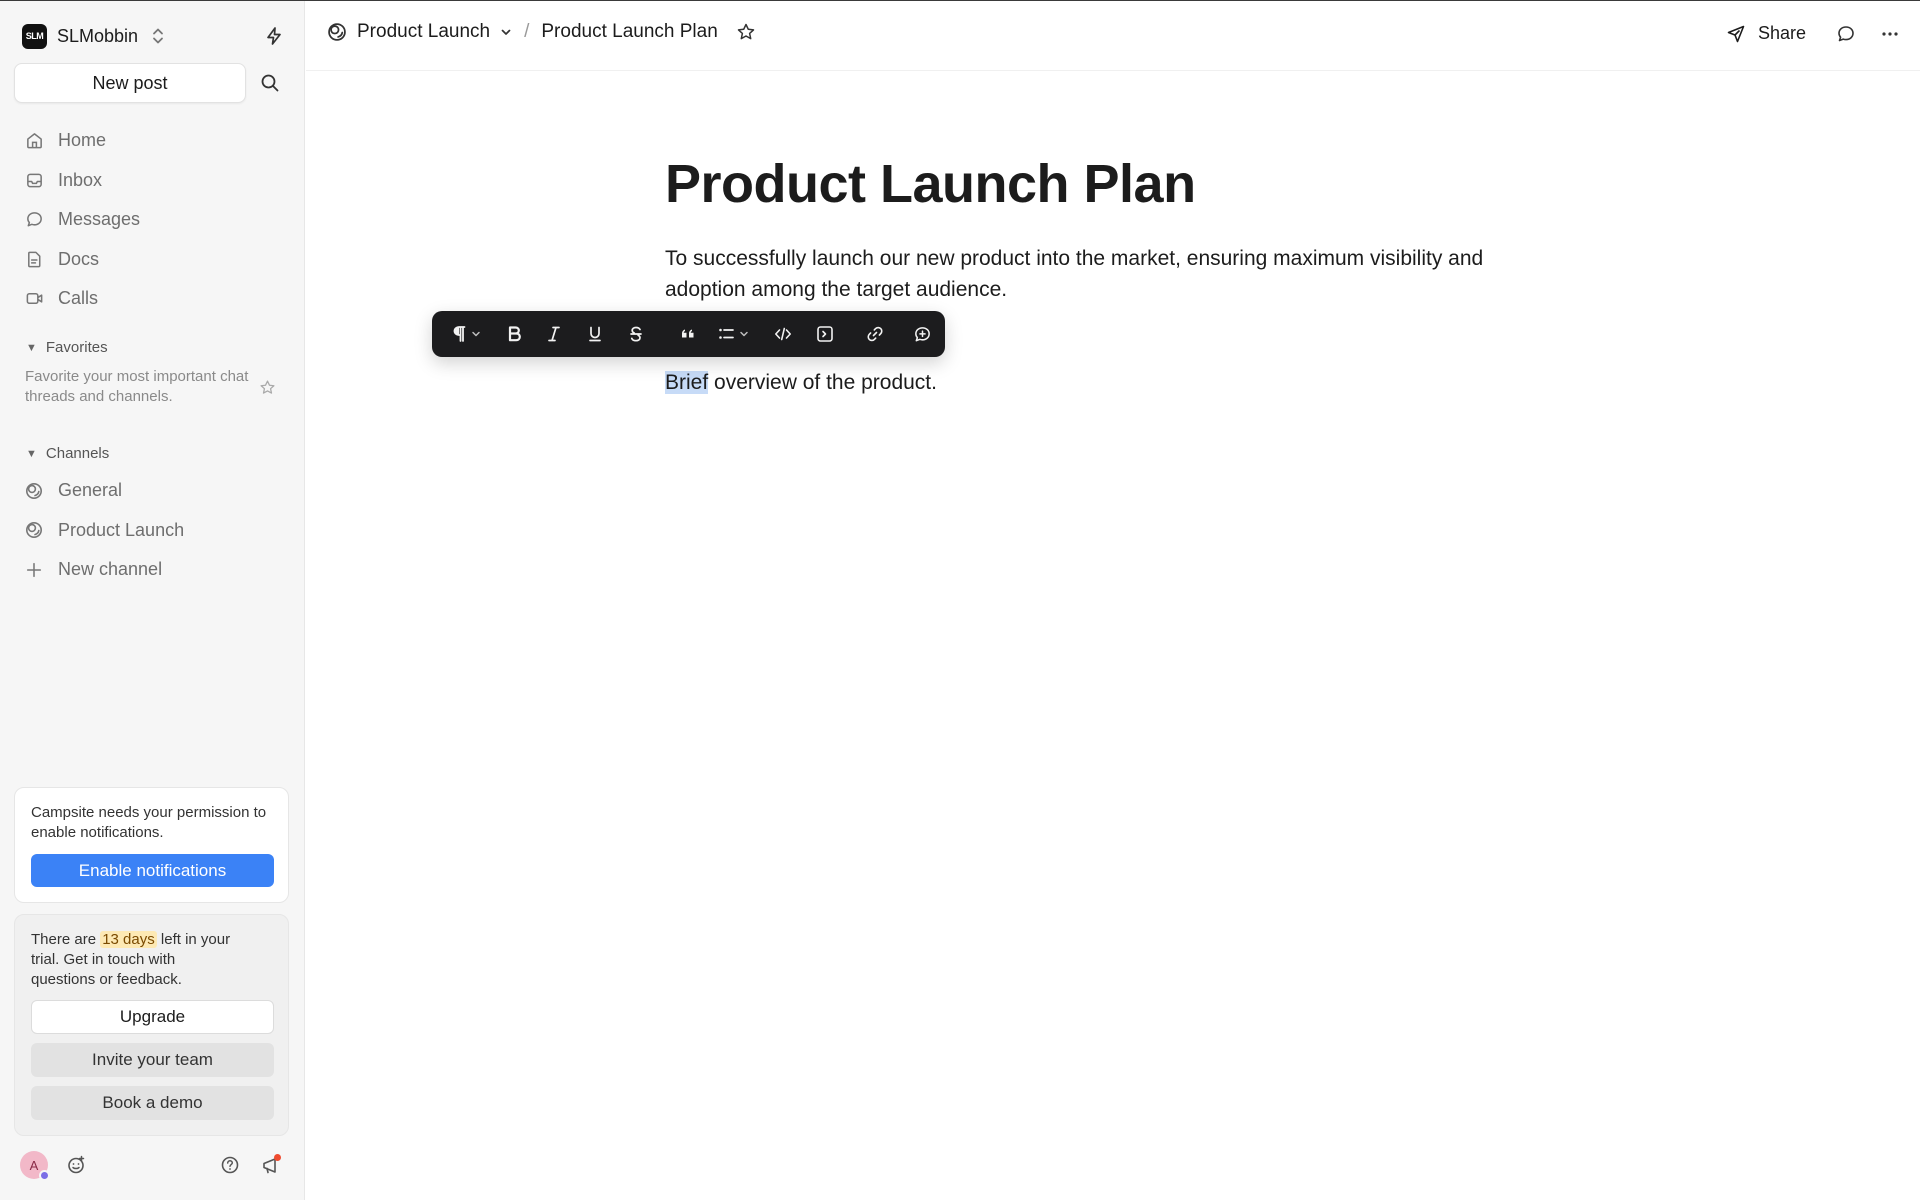 The image size is (1920, 1200). I want to click on document-title: Product Launch Plan, so click(1100, 184).